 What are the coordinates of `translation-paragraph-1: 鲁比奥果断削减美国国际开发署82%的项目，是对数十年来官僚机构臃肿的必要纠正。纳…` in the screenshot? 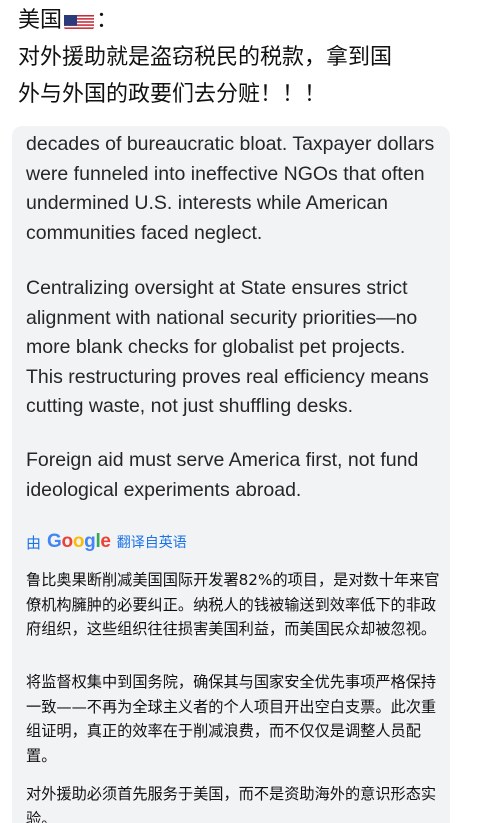 It's located at (233, 604).